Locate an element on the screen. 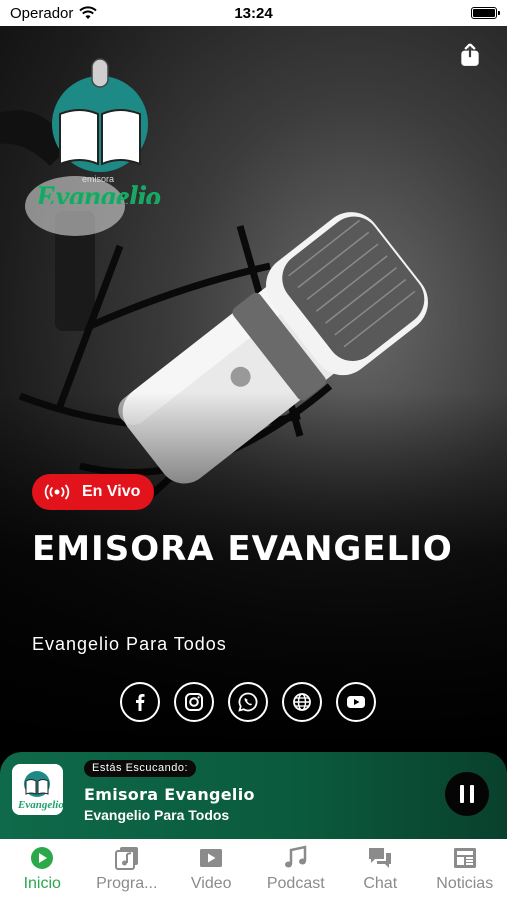 The height and width of the screenshot is (900, 507). social-links is located at coordinates (248, 702).